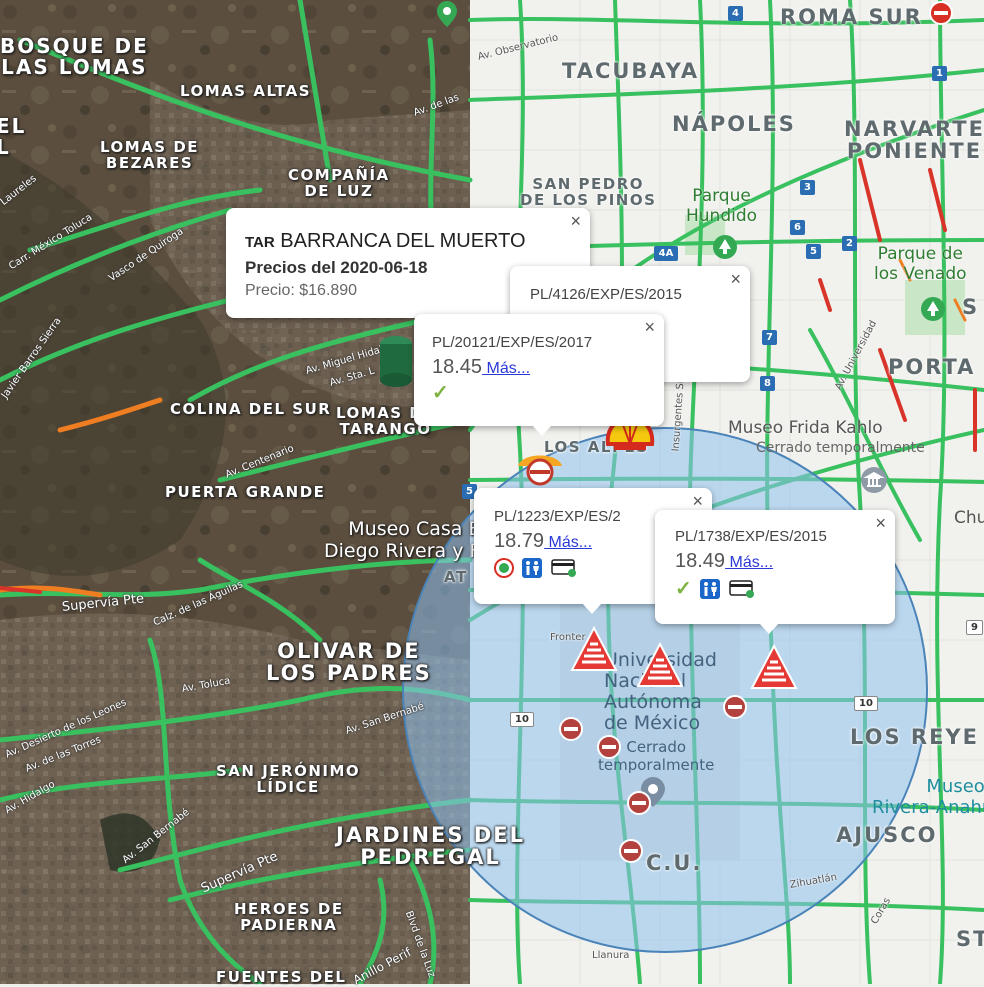 The width and height of the screenshot is (984, 987). What do you see at coordinates (349, 662) in the screenshot?
I see `label-olivar-de-los-padres: OLIVAR DE LOS PADRES` at bounding box center [349, 662].